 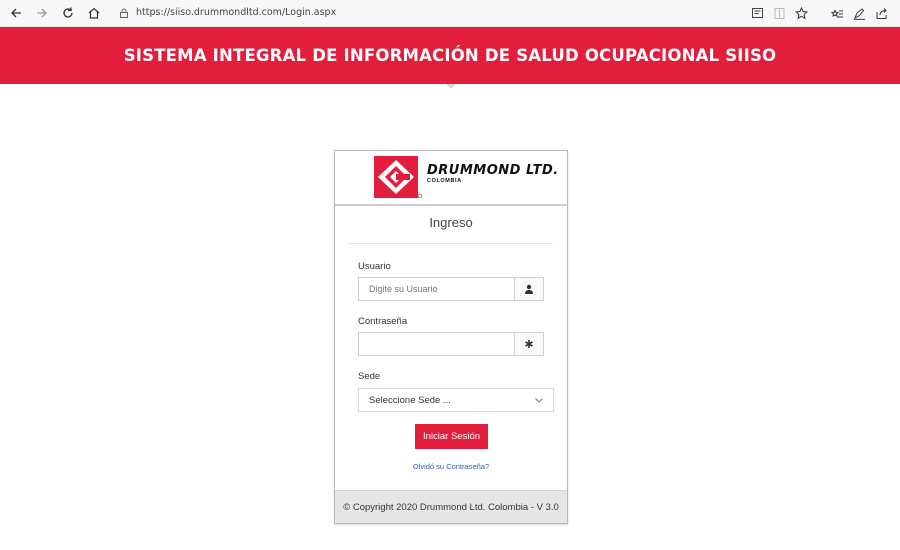 What do you see at coordinates (418, 12) in the screenshot?
I see `address-bar: https://siiso.drummondltd.com/Login.aspx` at bounding box center [418, 12].